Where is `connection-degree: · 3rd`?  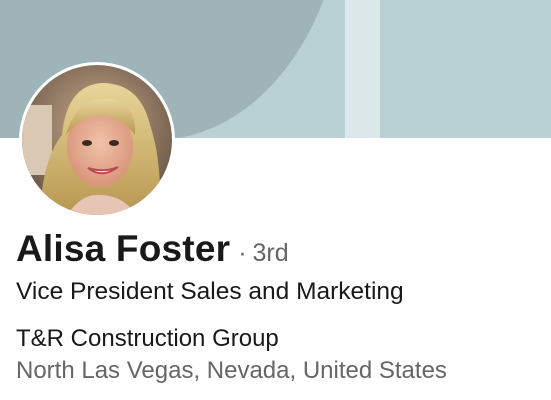 connection-degree: · 3rd is located at coordinates (263, 253).